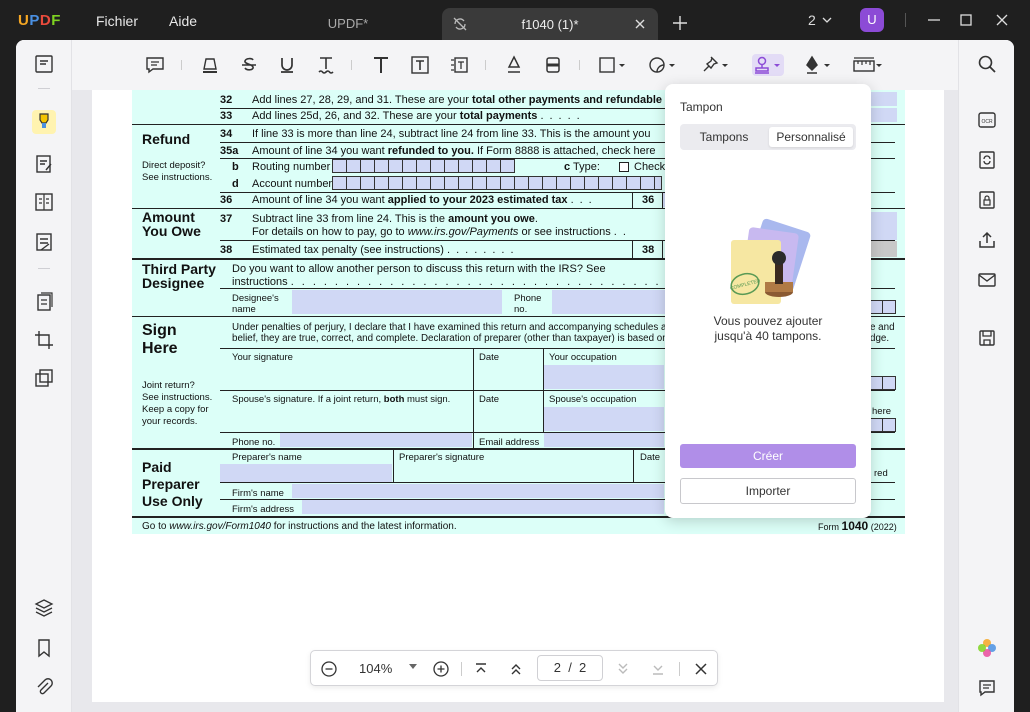 The height and width of the screenshot is (712, 1030). What do you see at coordinates (376, 440) in the screenshot?
I see `phone-field` at bounding box center [376, 440].